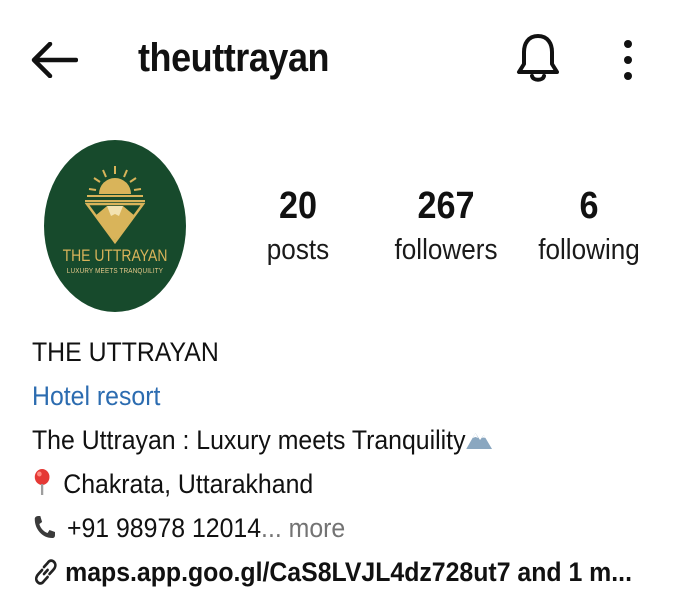 The image size is (690, 600). Describe the element at coordinates (42, 482) in the screenshot. I see `pin-icon` at that location.